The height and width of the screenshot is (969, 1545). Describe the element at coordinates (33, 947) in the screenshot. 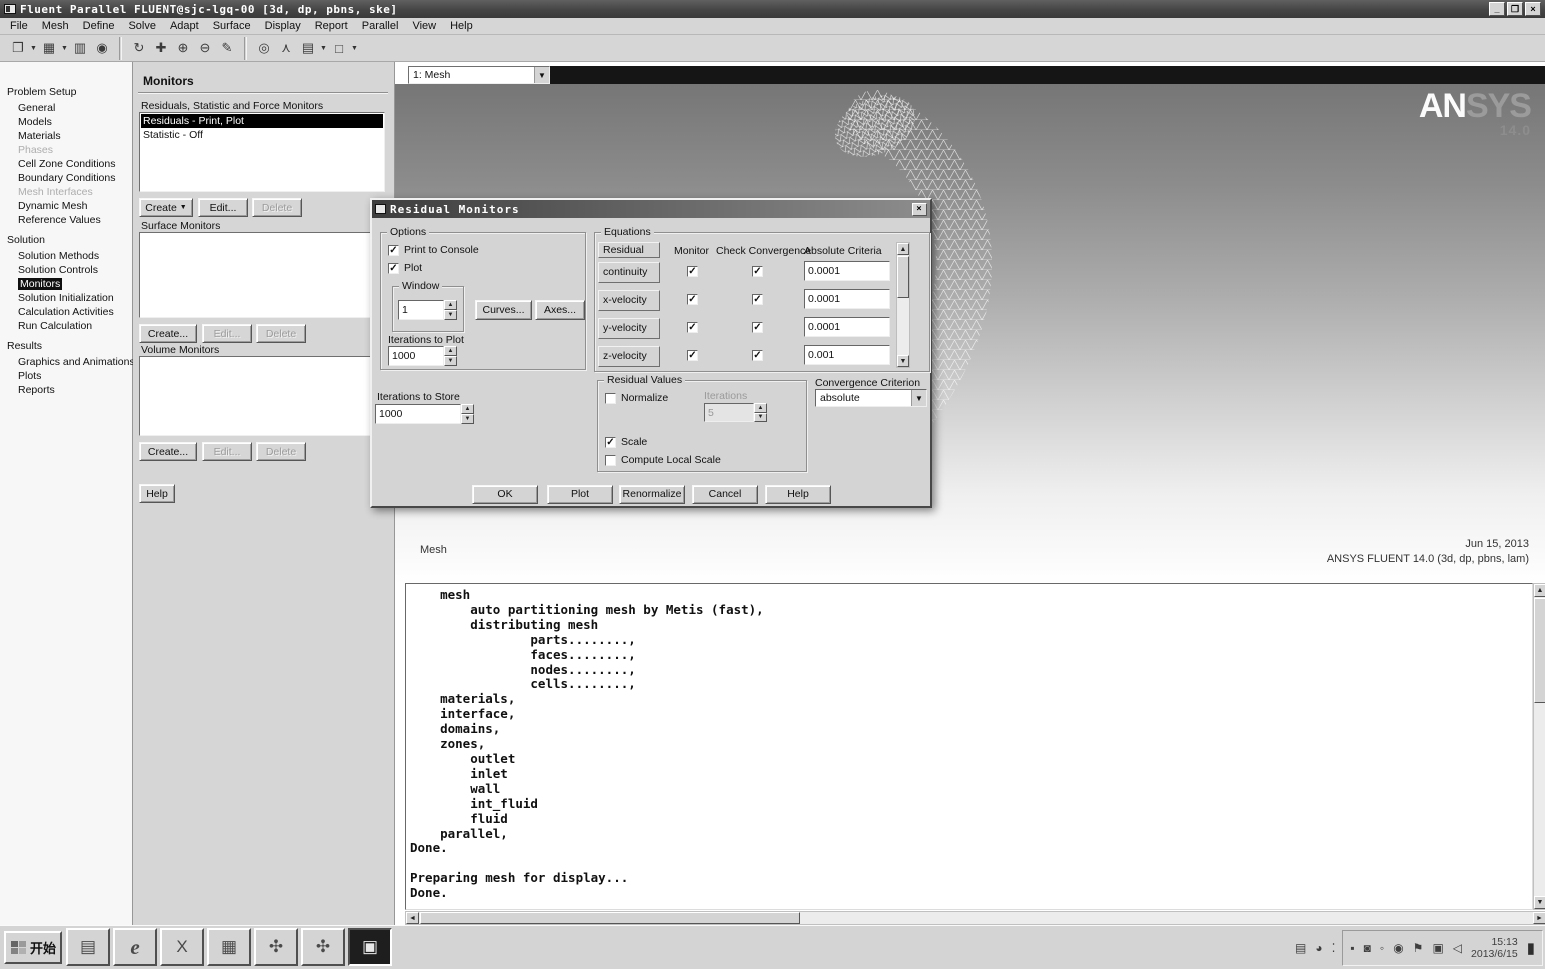

I see `start-button: 开始` at that location.